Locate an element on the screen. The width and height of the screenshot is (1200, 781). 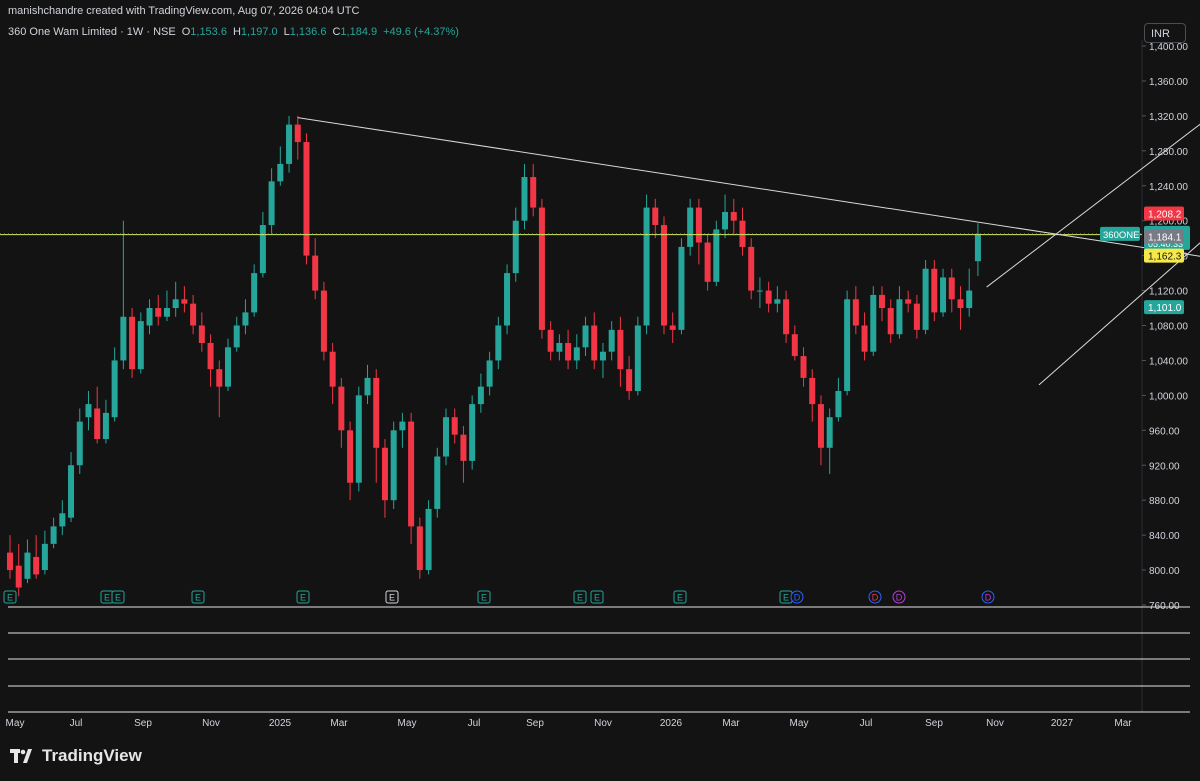
hline-price-label-text: 1,184.1 is located at coordinates (1165, 238).